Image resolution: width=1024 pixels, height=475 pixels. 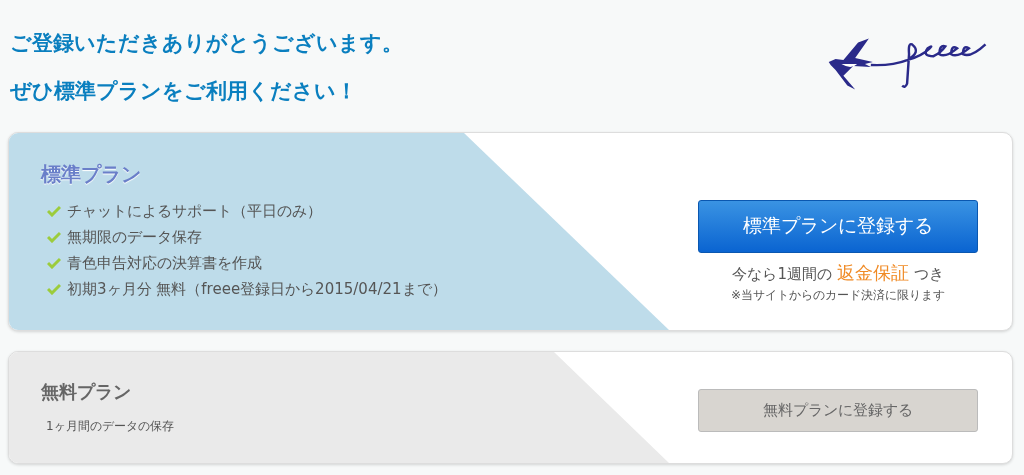 I want to click on heading-text: ぜひ標準プランをご利用ください！, so click(x=184, y=91).